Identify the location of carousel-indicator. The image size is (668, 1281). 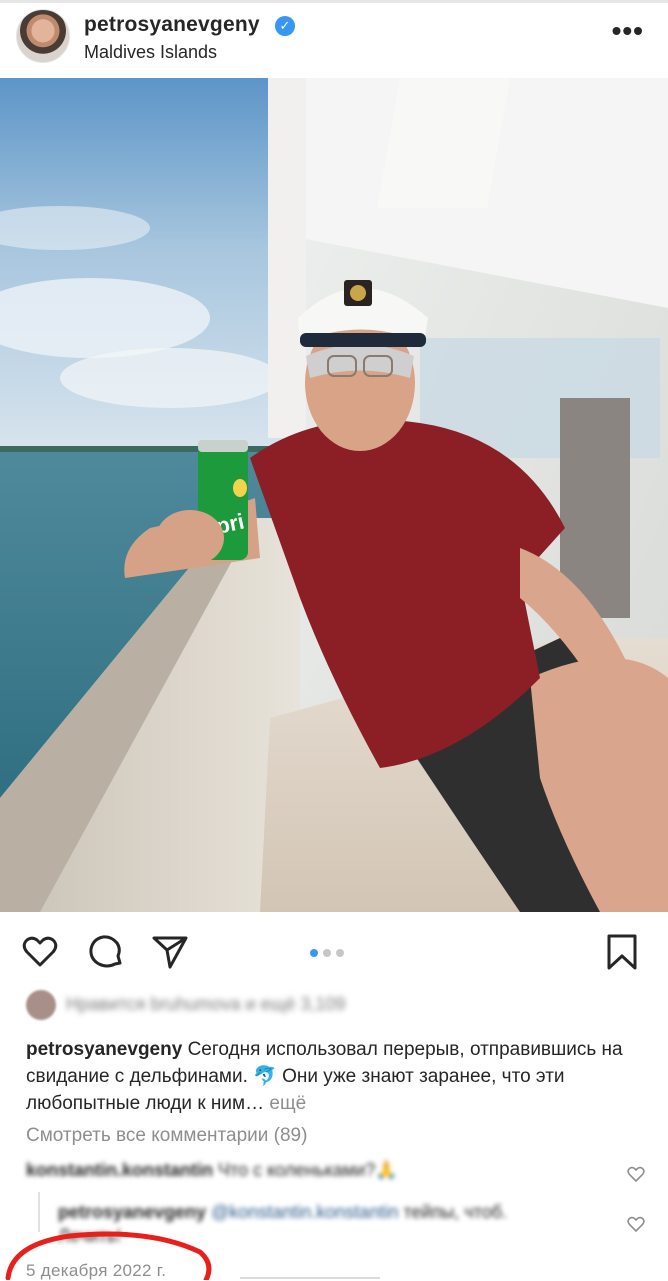
(329, 950).